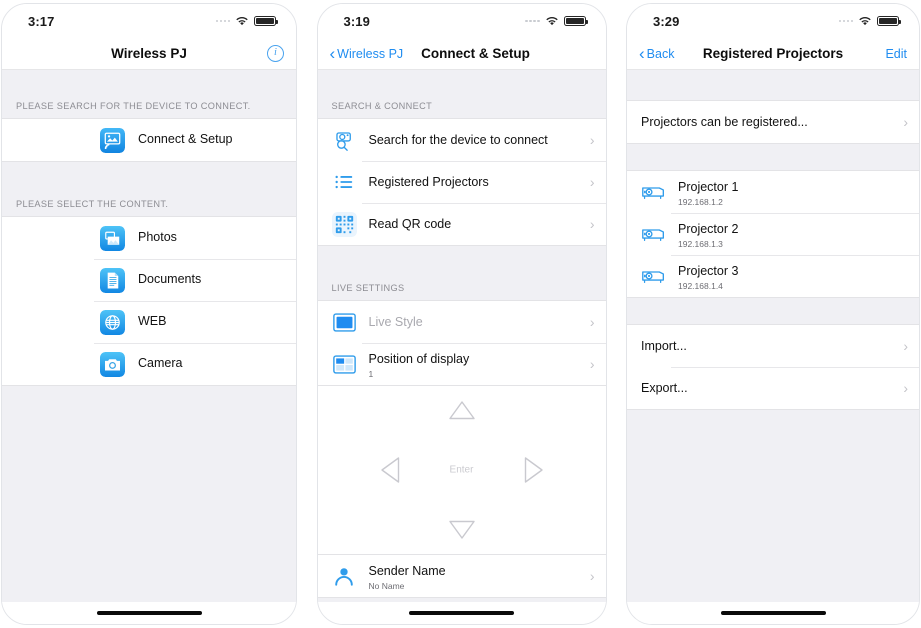 The height and width of the screenshot is (628, 921). I want to click on nav-bar: Wireless PJ i, so click(149, 54).